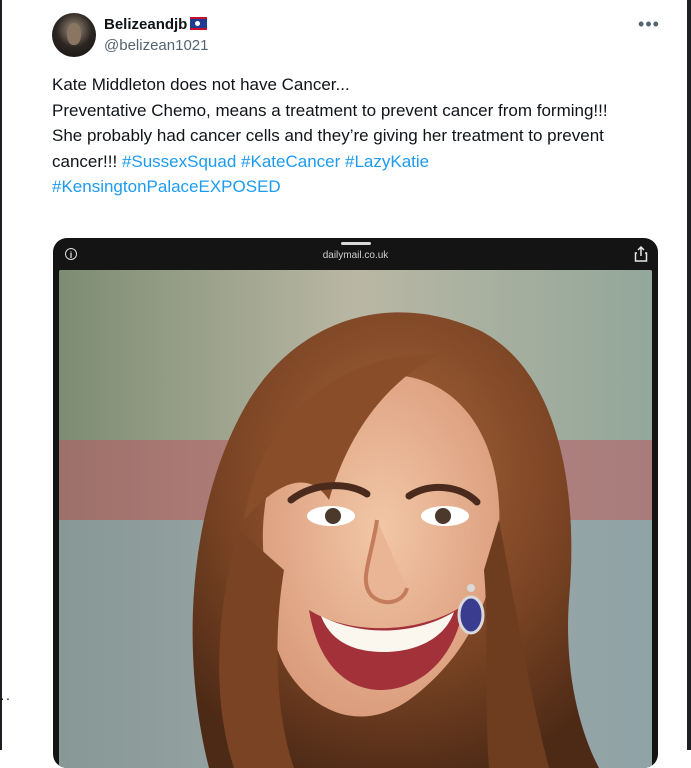  What do you see at coordinates (179, 161) in the screenshot?
I see `hashtag-link: #SussexSquad` at bounding box center [179, 161].